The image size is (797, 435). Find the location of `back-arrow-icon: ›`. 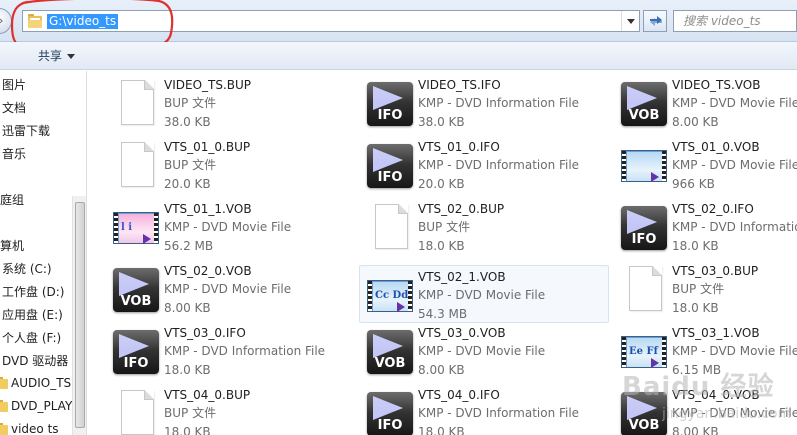

back-arrow-icon: › is located at coordinates (3, 21).